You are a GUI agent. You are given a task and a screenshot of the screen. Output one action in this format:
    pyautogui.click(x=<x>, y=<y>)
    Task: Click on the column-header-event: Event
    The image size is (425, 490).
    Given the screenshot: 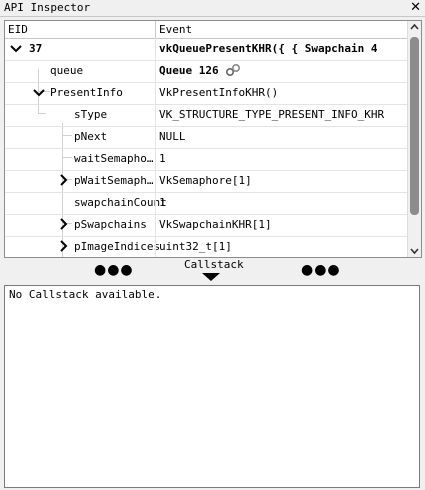 What is the action you would take?
    pyautogui.click(x=175, y=29)
    